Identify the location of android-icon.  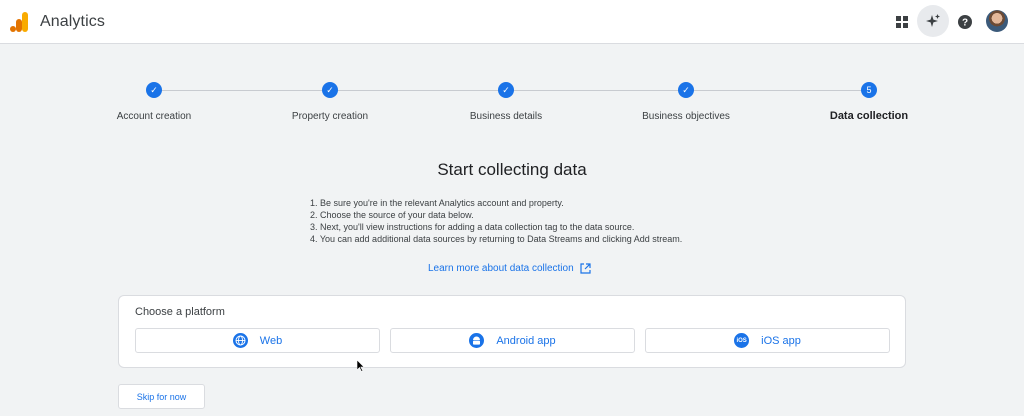
(477, 340).